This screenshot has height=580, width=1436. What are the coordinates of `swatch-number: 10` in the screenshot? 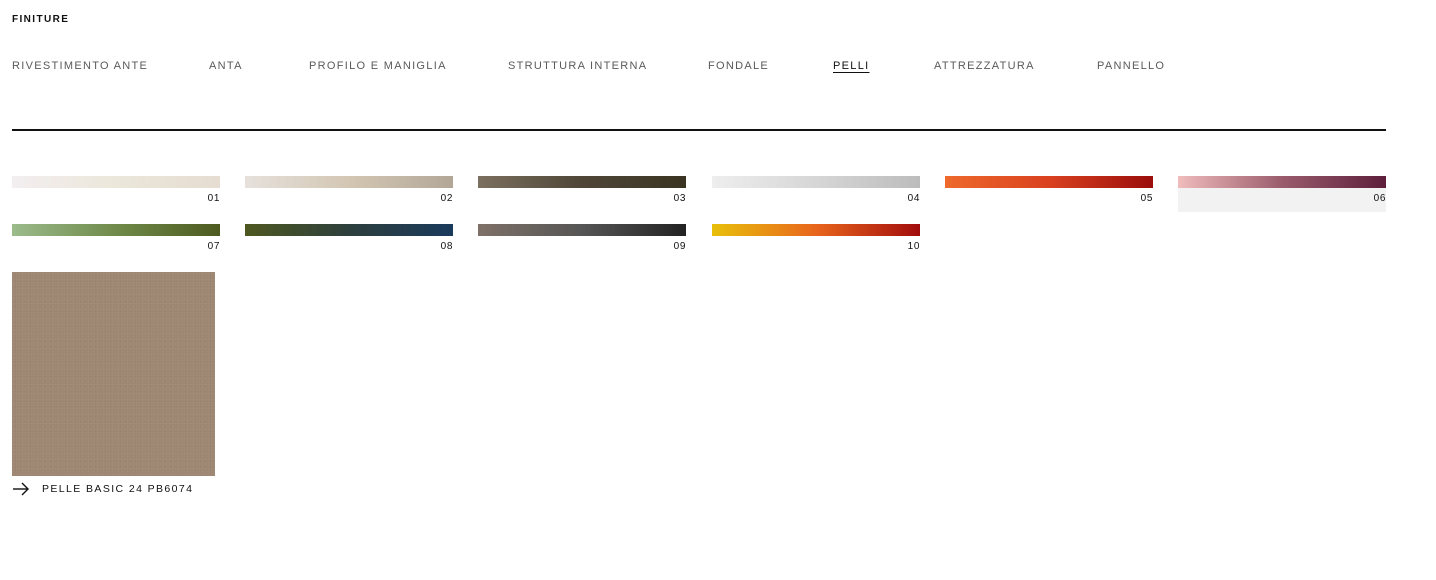 It's located at (913, 246).